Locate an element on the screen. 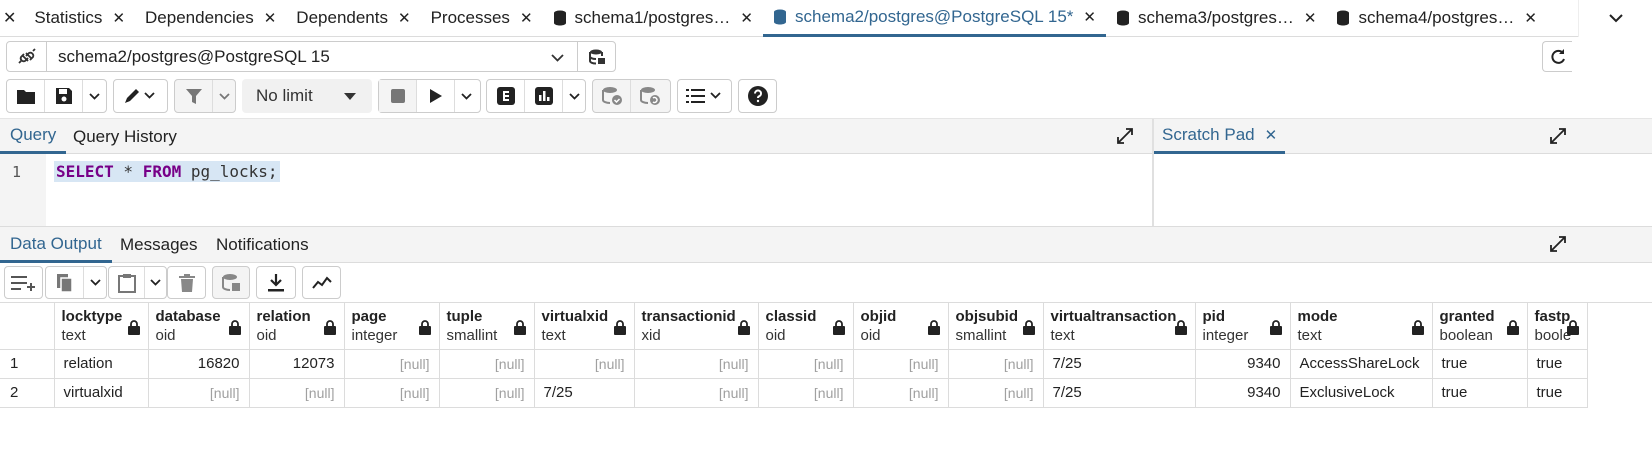 The height and width of the screenshot is (462, 1652). paste-icon is located at coordinates (127, 282).